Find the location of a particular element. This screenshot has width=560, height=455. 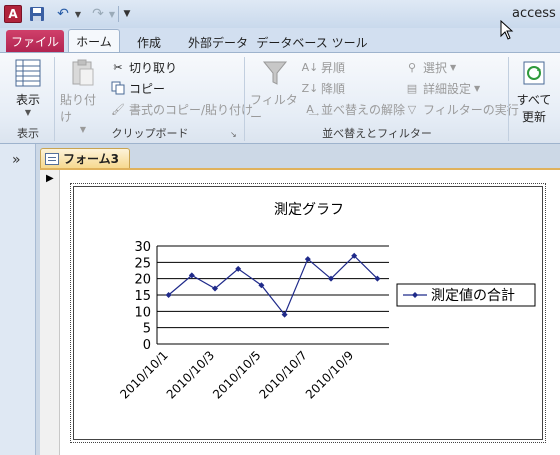

sort-descending-icon: Z↓ is located at coordinates (310, 88).